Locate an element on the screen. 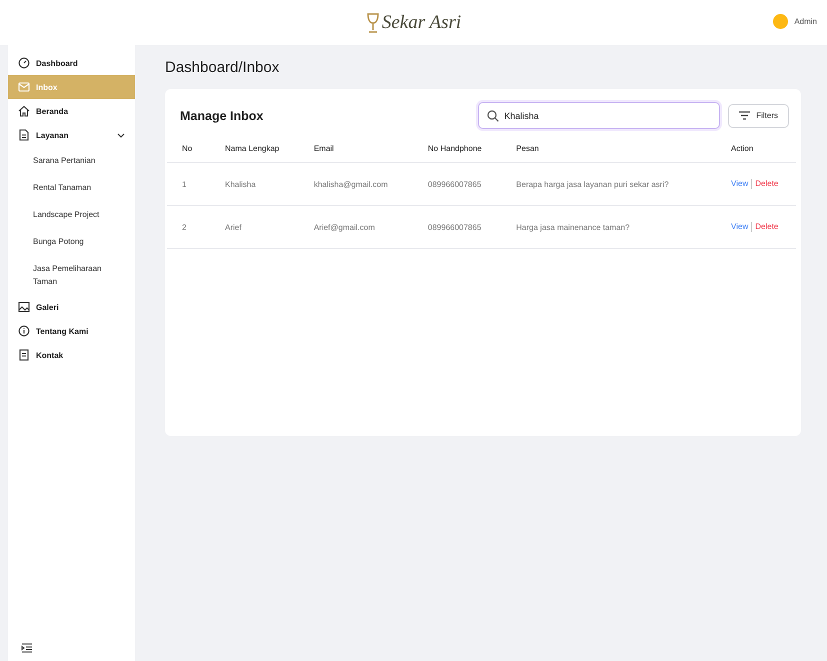 The image size is (827, 661). sidebar-item: Galeri is located at coordinates (71, 307).